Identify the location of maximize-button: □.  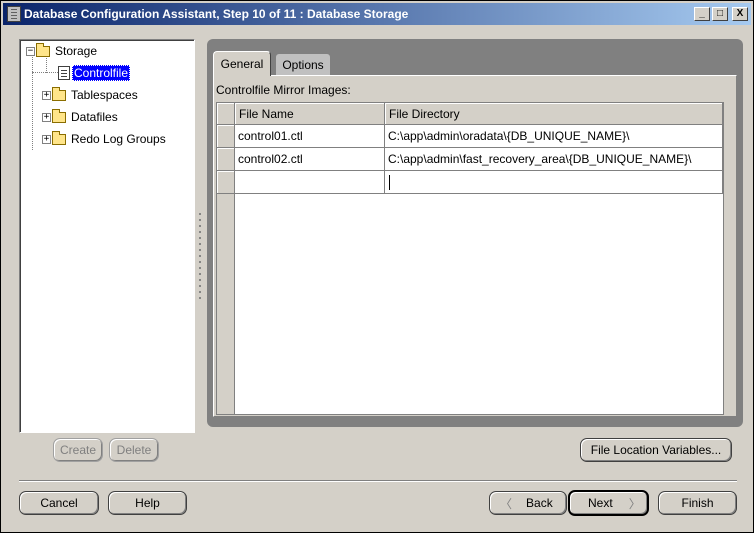
(720, 14).